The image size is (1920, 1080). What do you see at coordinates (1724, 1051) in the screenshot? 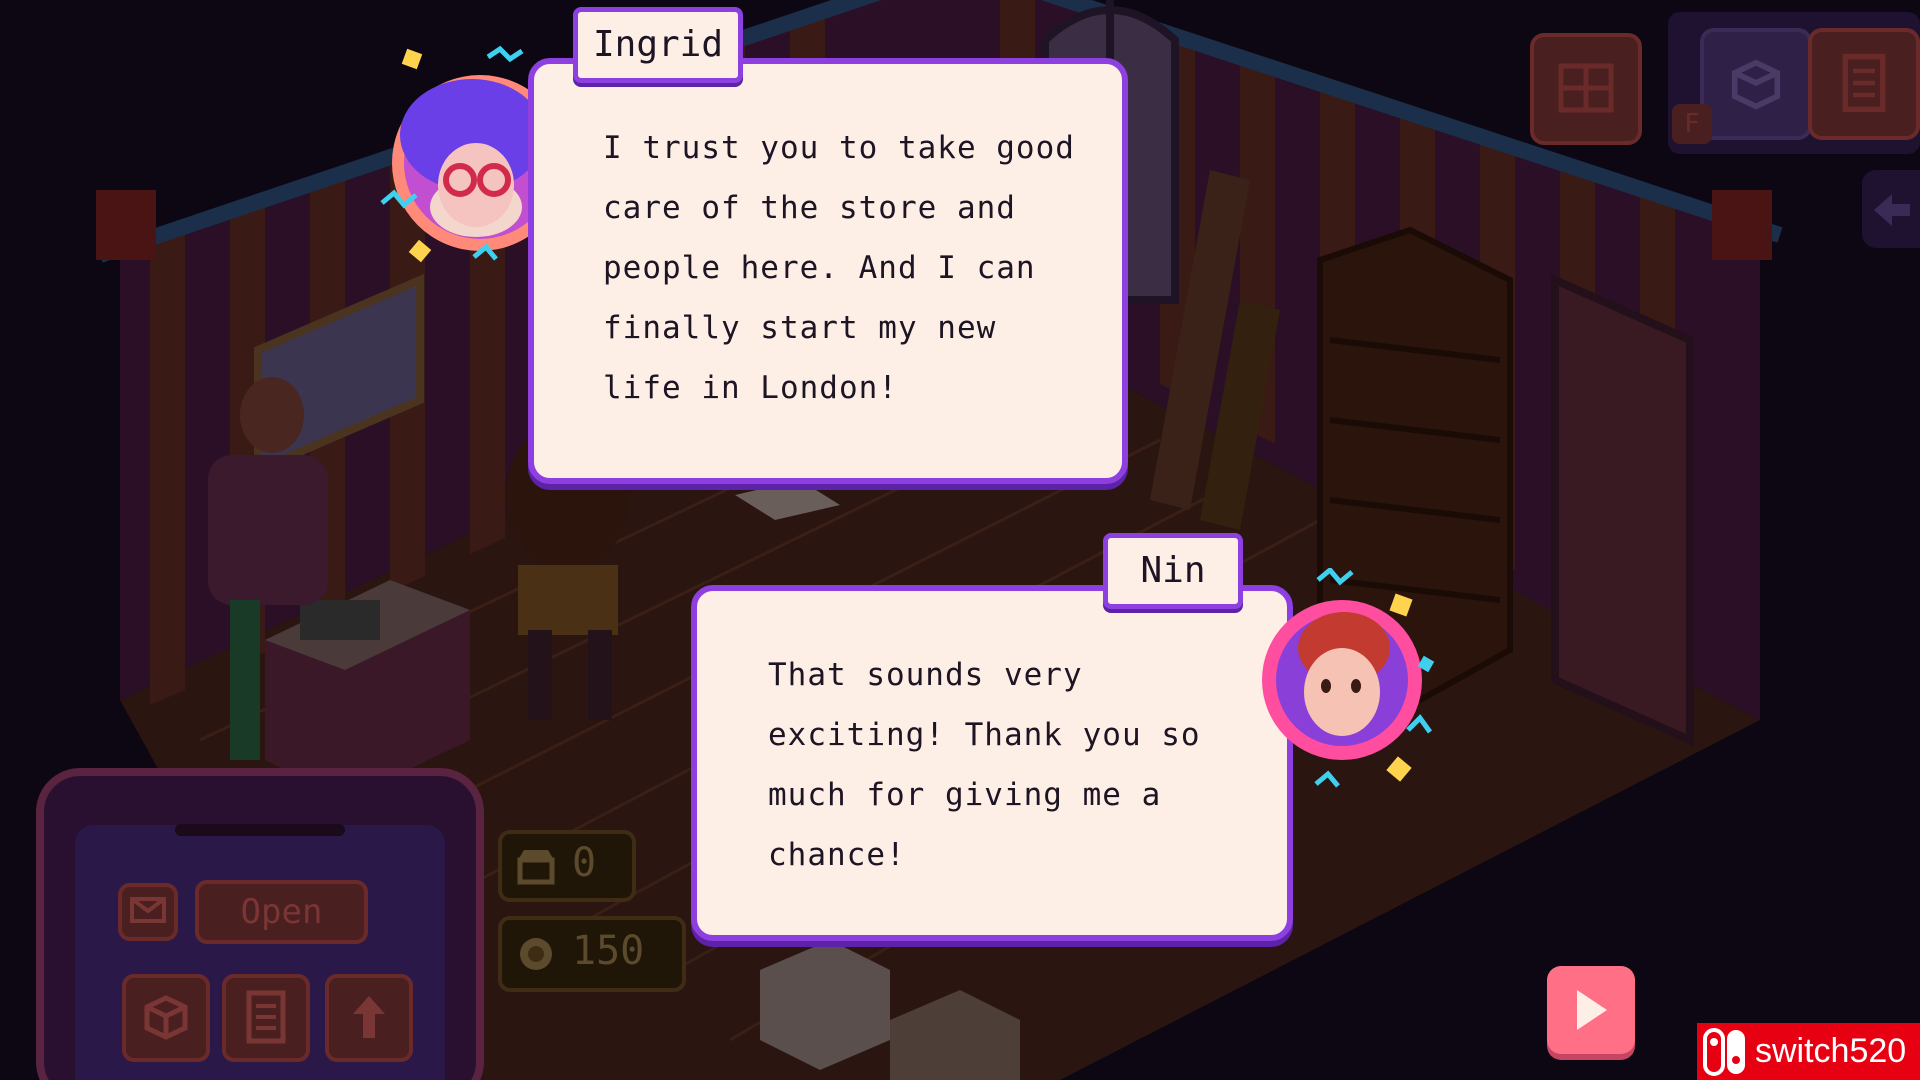
I see `switch-logo-icon` at bounding box center [1724, 1051].